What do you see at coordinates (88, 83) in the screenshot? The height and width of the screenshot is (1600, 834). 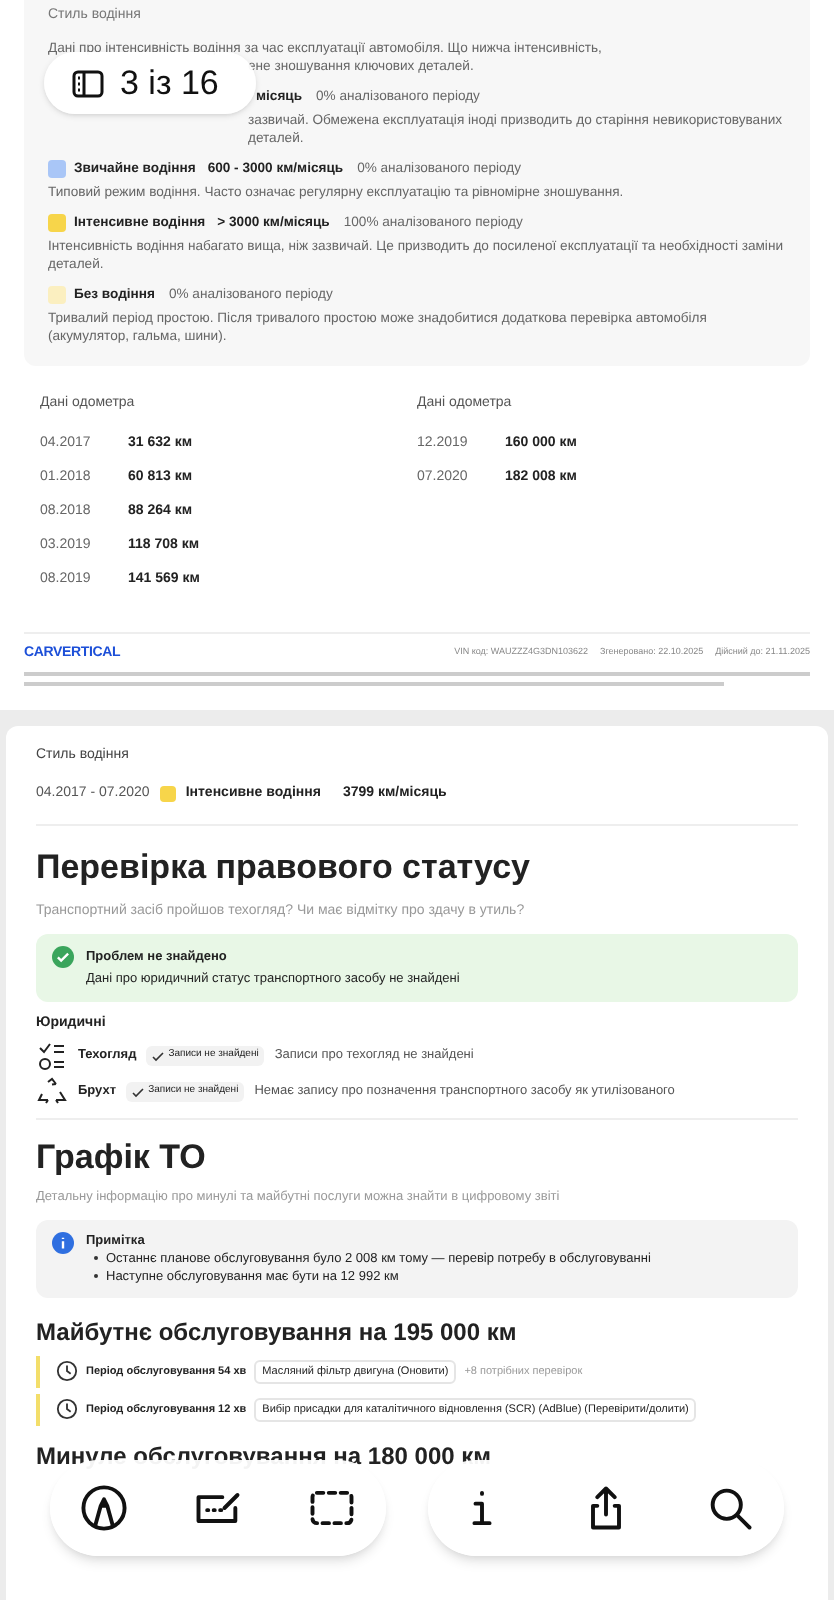 I see `sidebar-icon` at bounding box center [88, 83].